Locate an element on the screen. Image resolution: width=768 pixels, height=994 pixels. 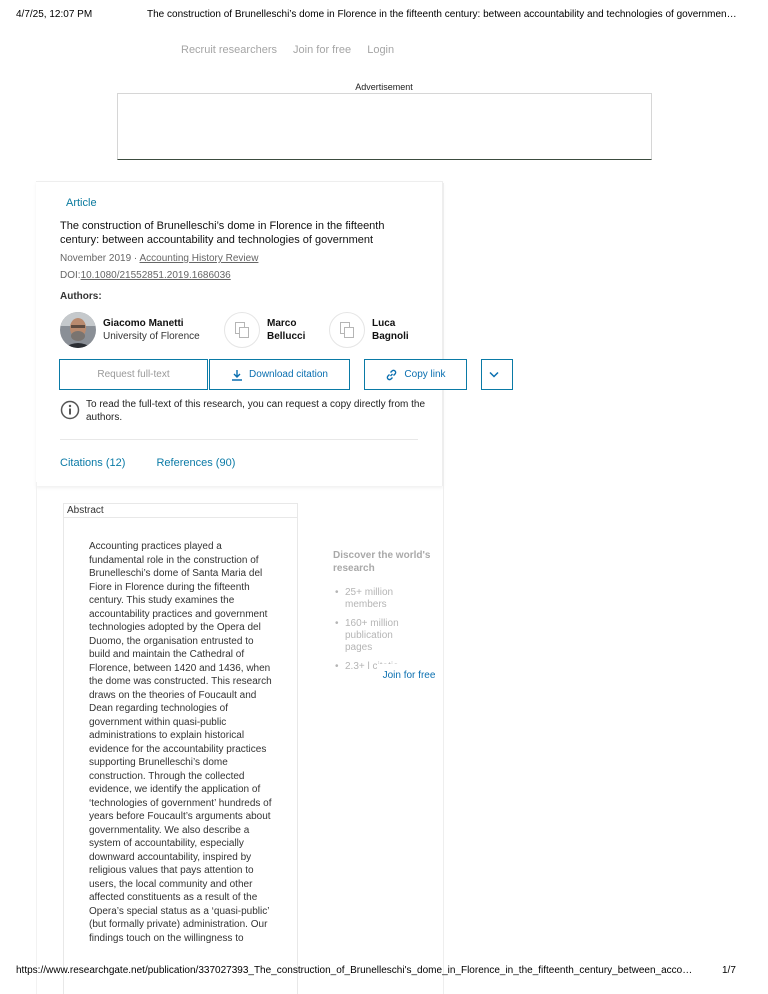
top-nav: Recruit researchers Join for free Login is located at coordinates (294, 50).